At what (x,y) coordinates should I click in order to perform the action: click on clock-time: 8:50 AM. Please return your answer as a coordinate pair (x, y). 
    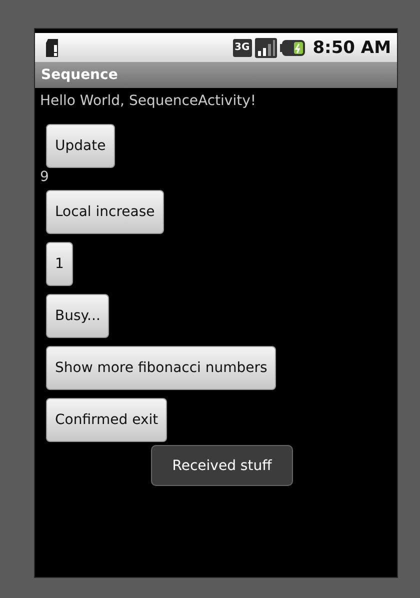
    Looking at the image, I should click on (351, 48).